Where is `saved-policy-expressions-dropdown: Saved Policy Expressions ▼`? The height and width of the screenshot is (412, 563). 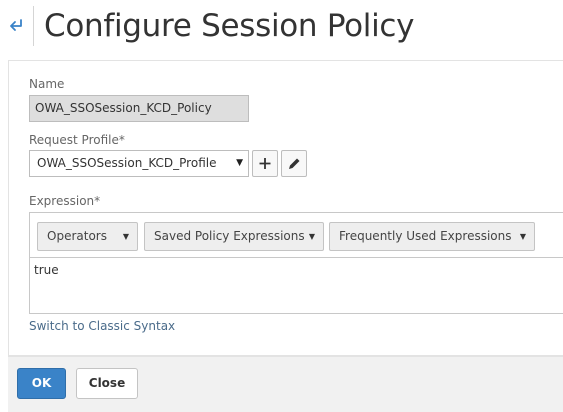
saved-policy-expressions-dropdown: Saved Policy Expressions ▼ is located at coordinates (234, 236).